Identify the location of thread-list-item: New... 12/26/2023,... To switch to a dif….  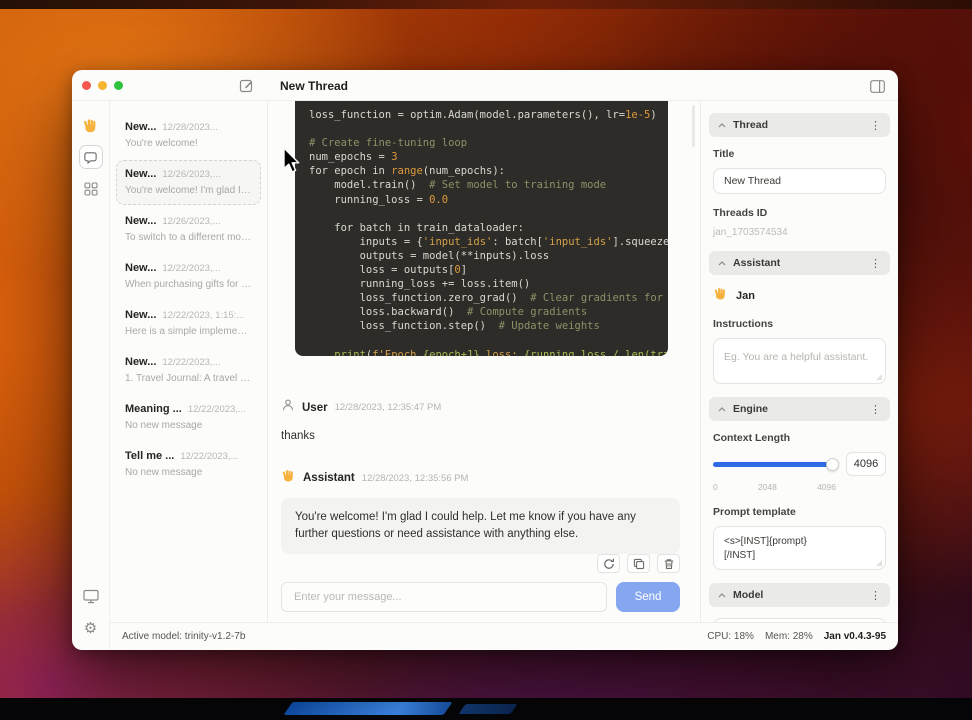
(188, 229).